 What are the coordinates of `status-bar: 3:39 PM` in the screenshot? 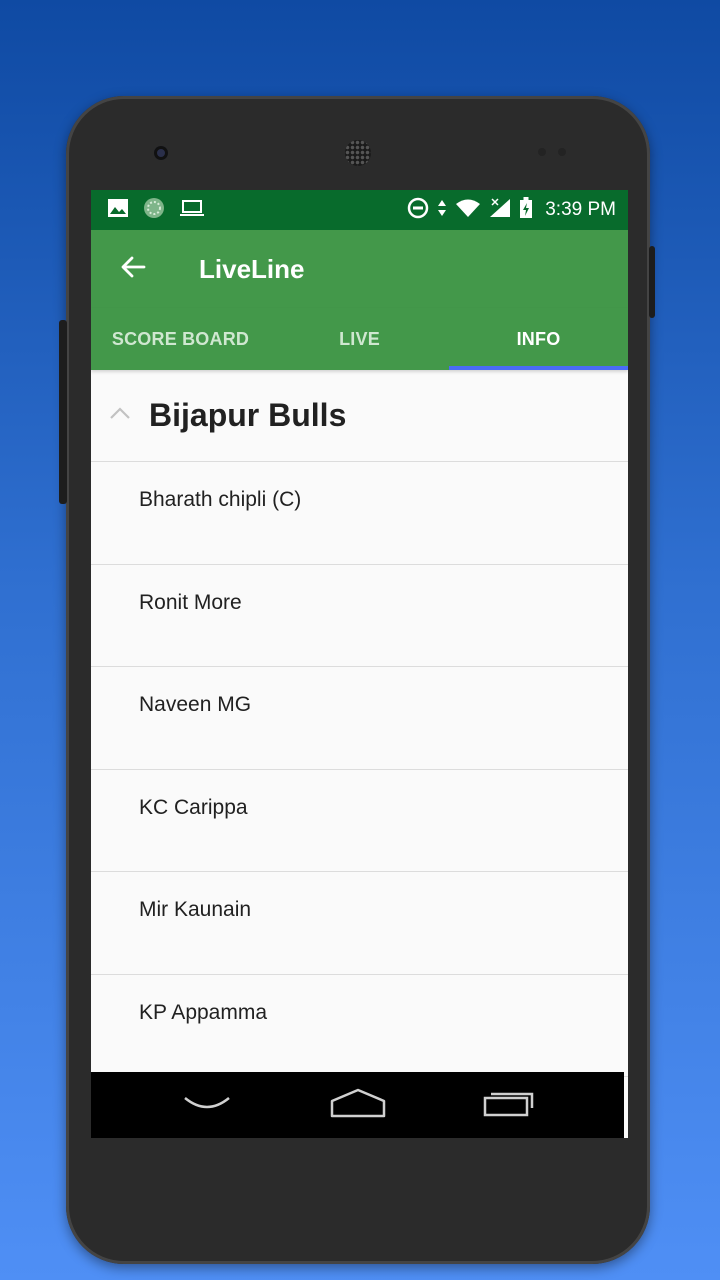 It's located at (359, 210).